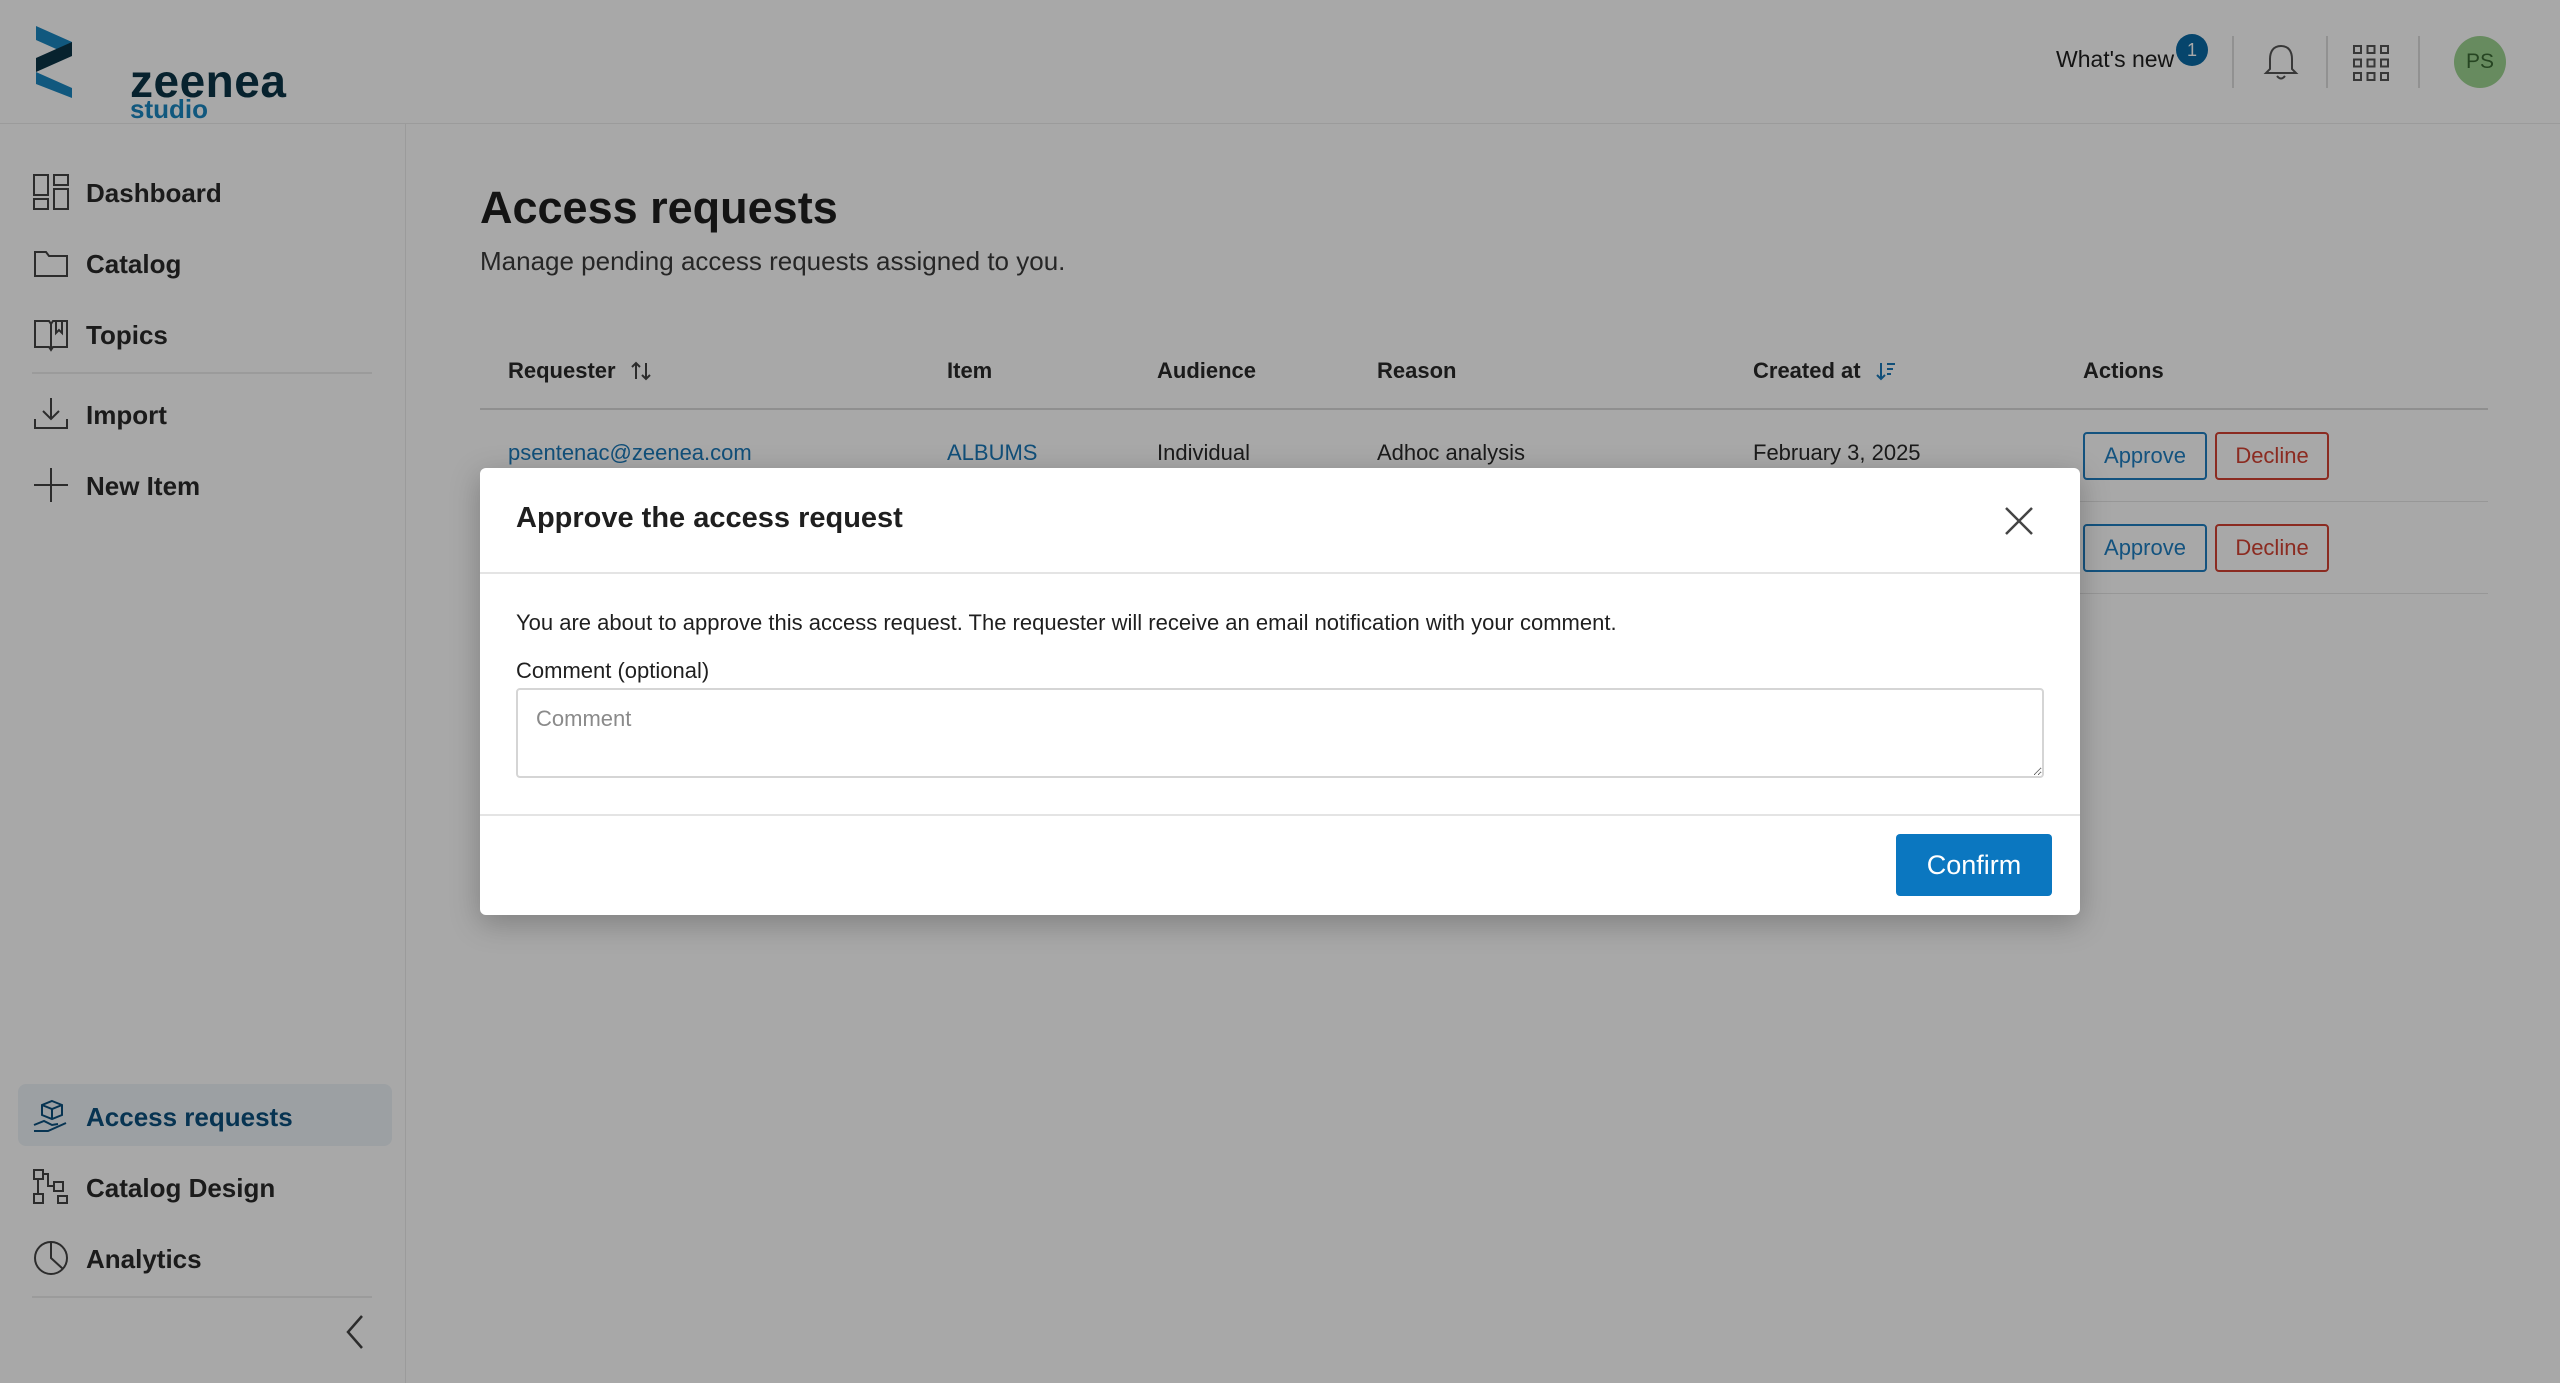 Image resolution: width=2560 pixels, height=1383 pixels. I want to click on confirm-button: Confirm, so click(1974, 865).